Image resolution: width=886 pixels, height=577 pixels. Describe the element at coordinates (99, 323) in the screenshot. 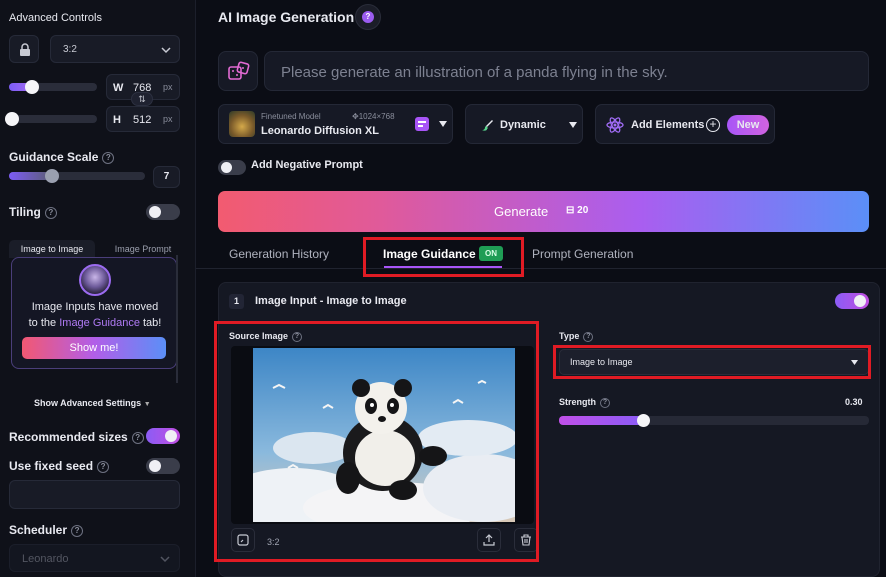

I see `image-guidance-link: Image Guidance` at that location.